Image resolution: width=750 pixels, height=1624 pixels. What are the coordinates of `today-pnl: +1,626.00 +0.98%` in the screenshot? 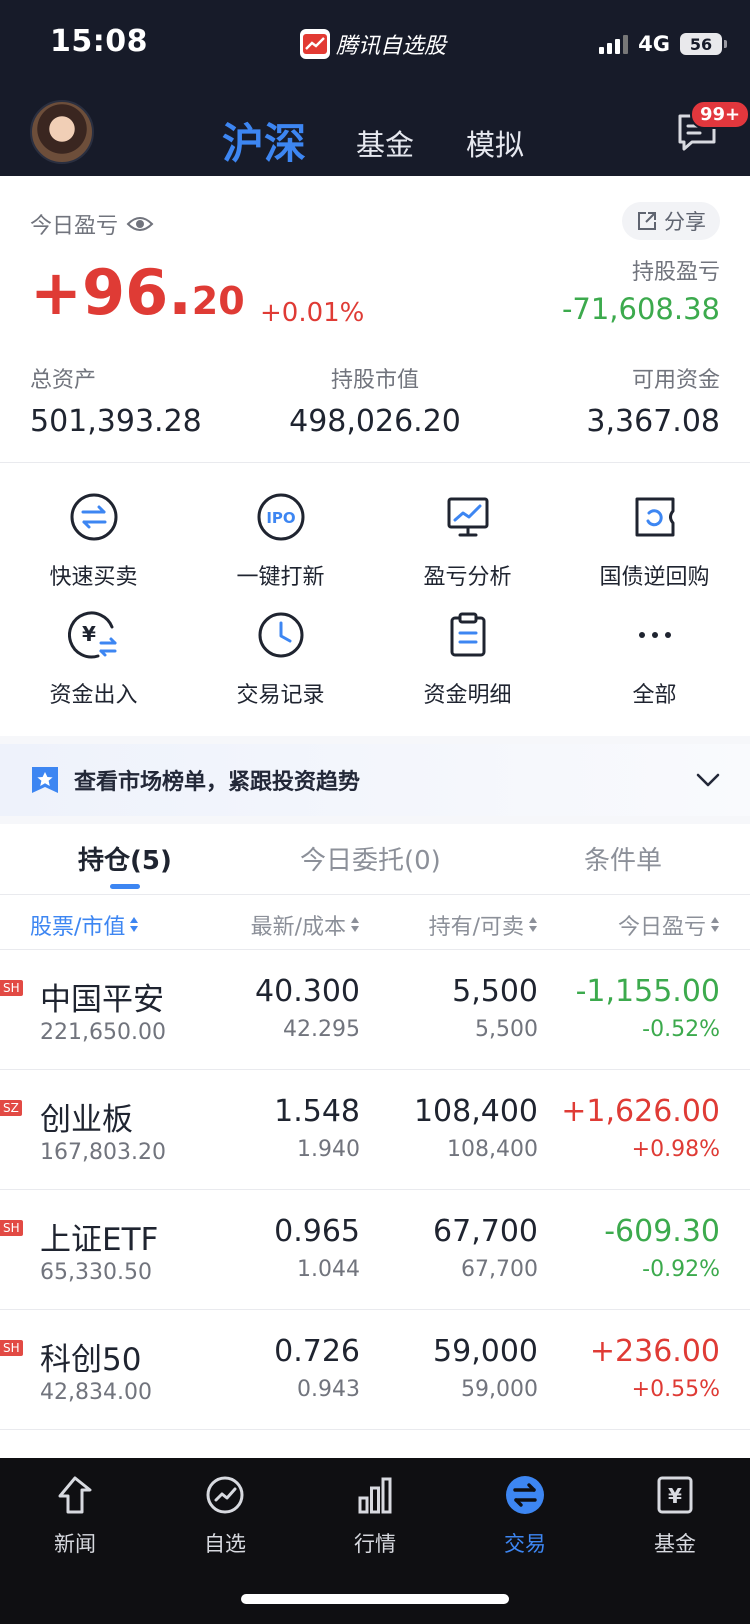 It's located at (640, 1116).